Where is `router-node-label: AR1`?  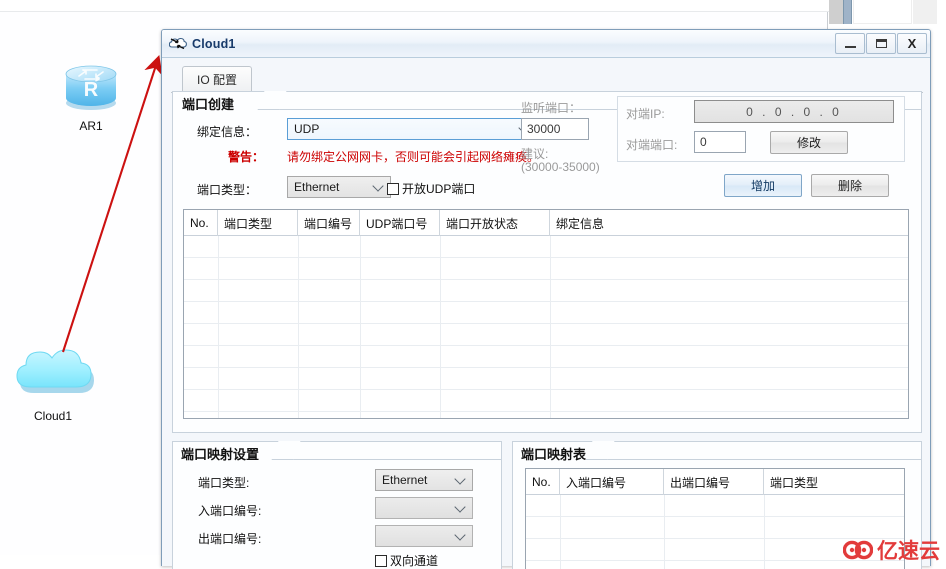 router-node-label: AR1 is located at coordinates (91, 126).